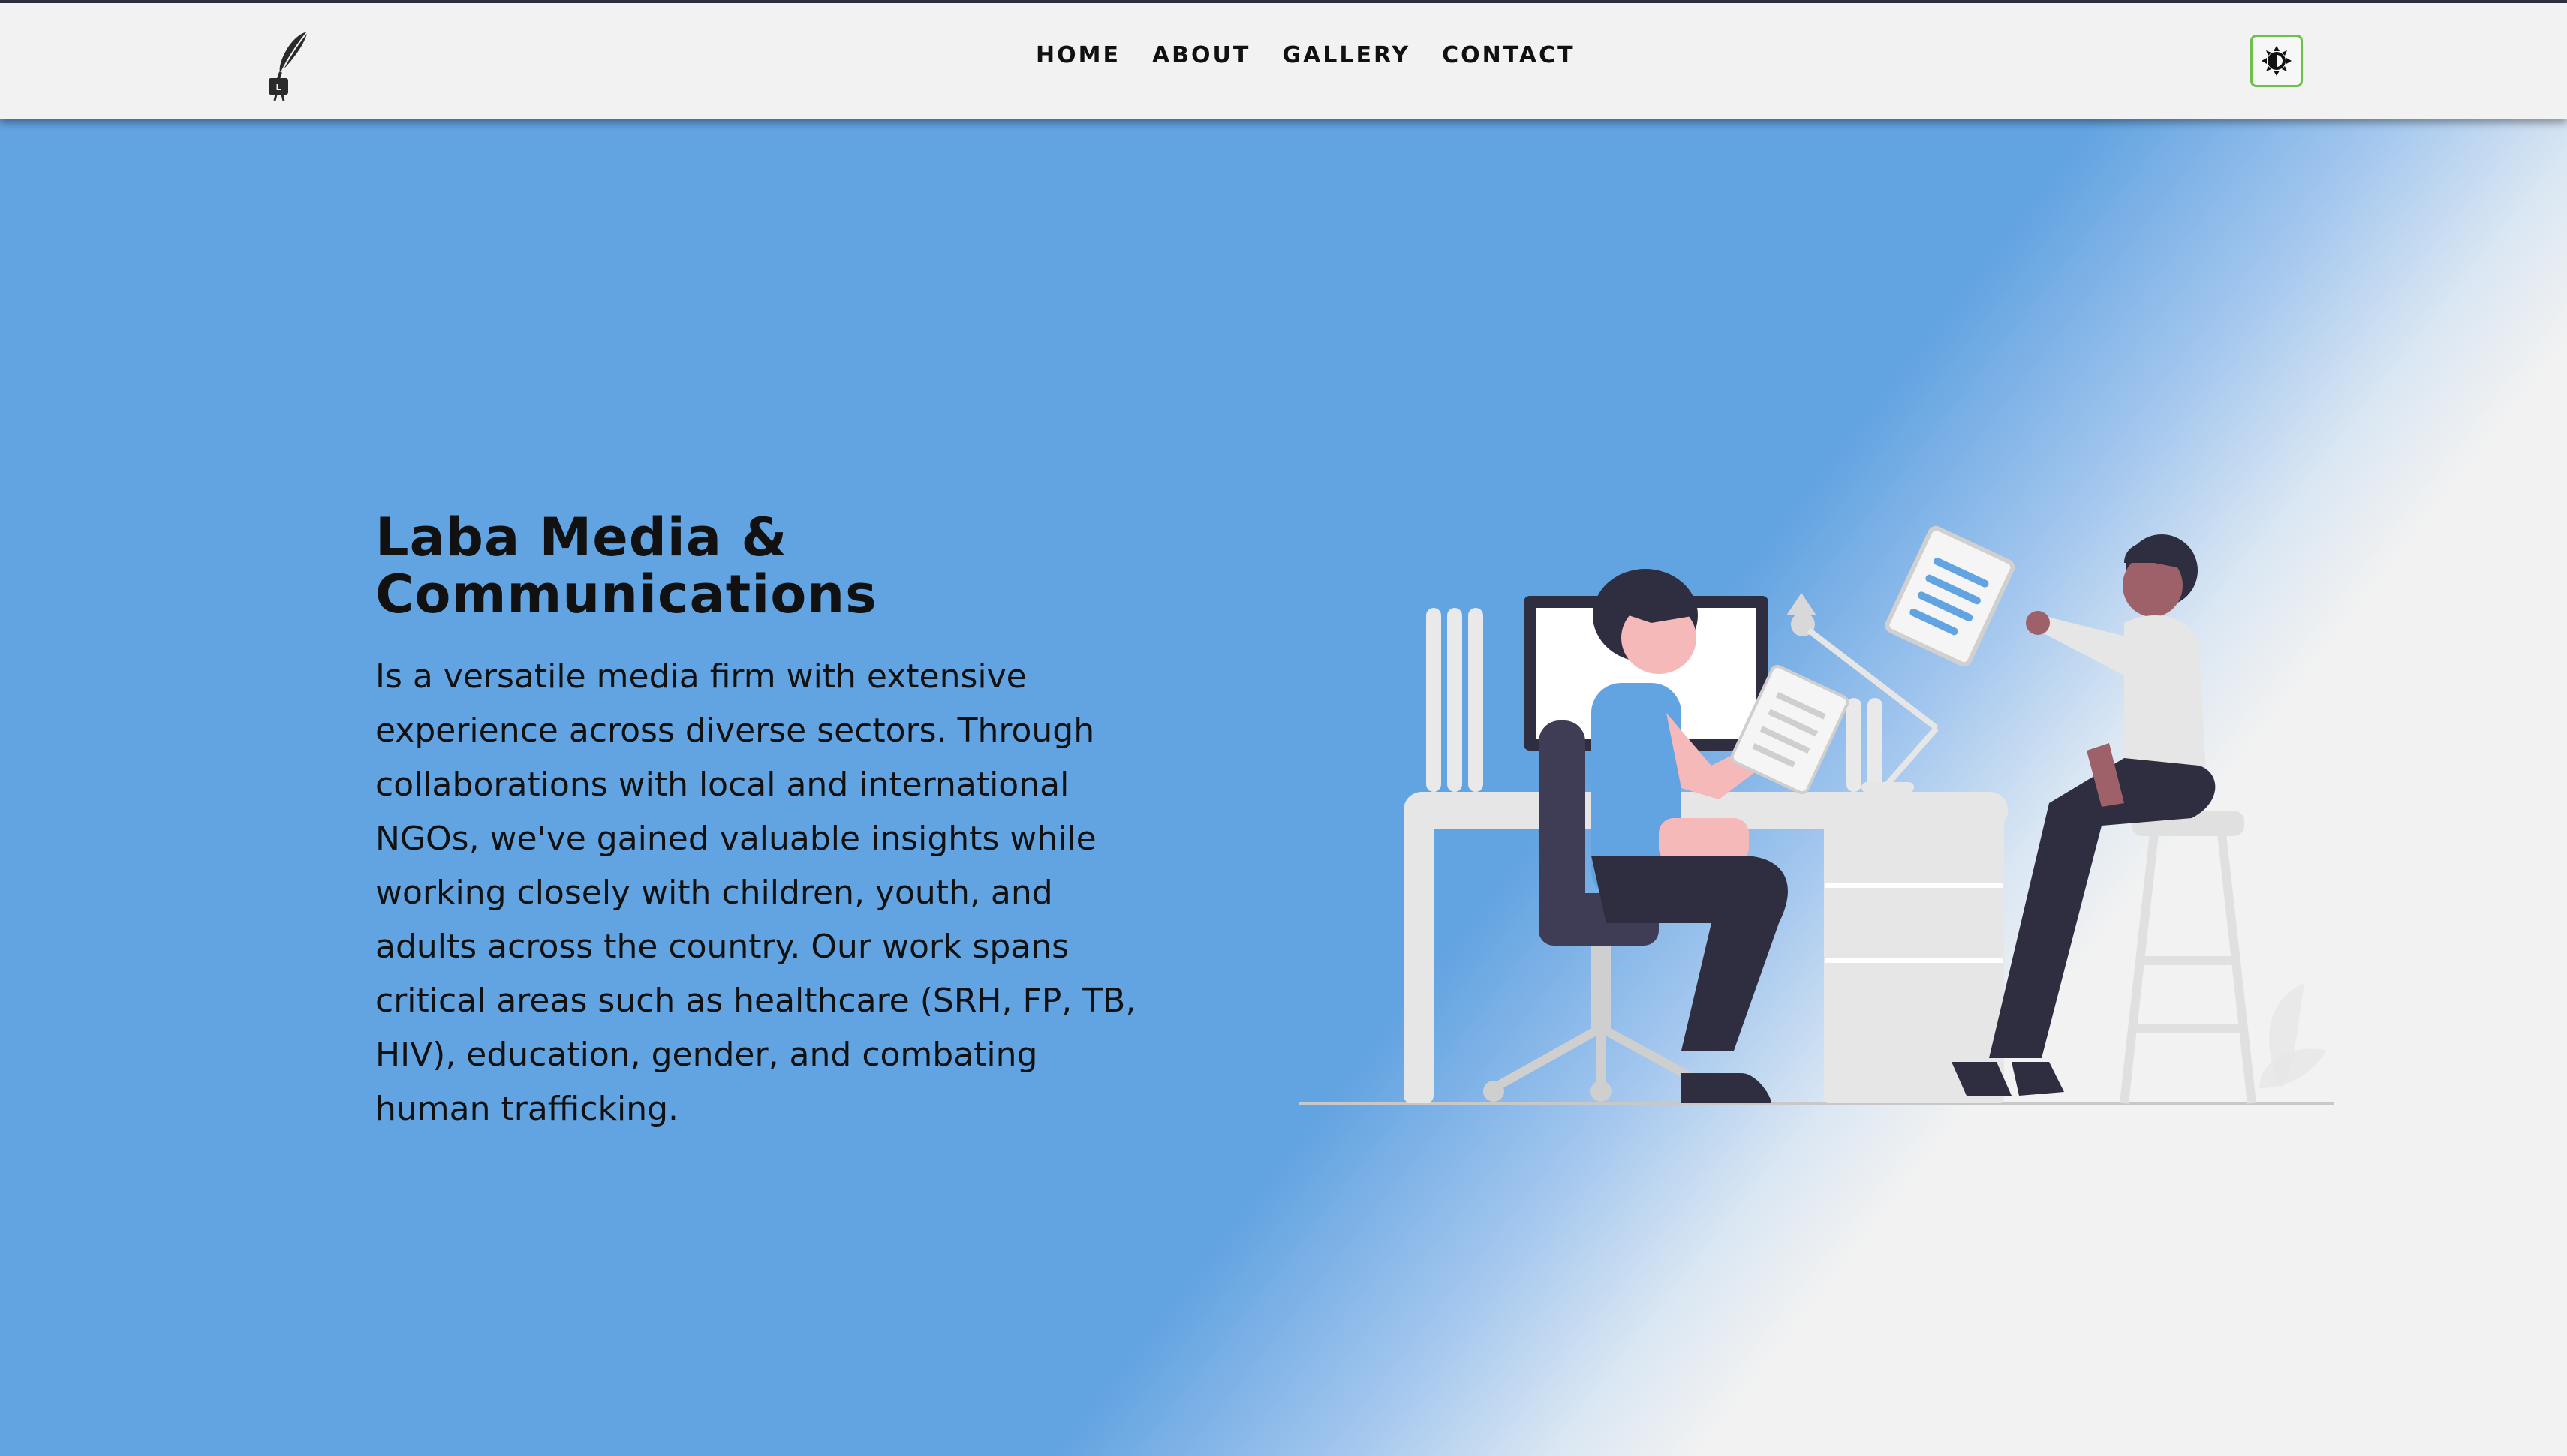  I want to click on theme-toggle-button, so click(2276, 61).